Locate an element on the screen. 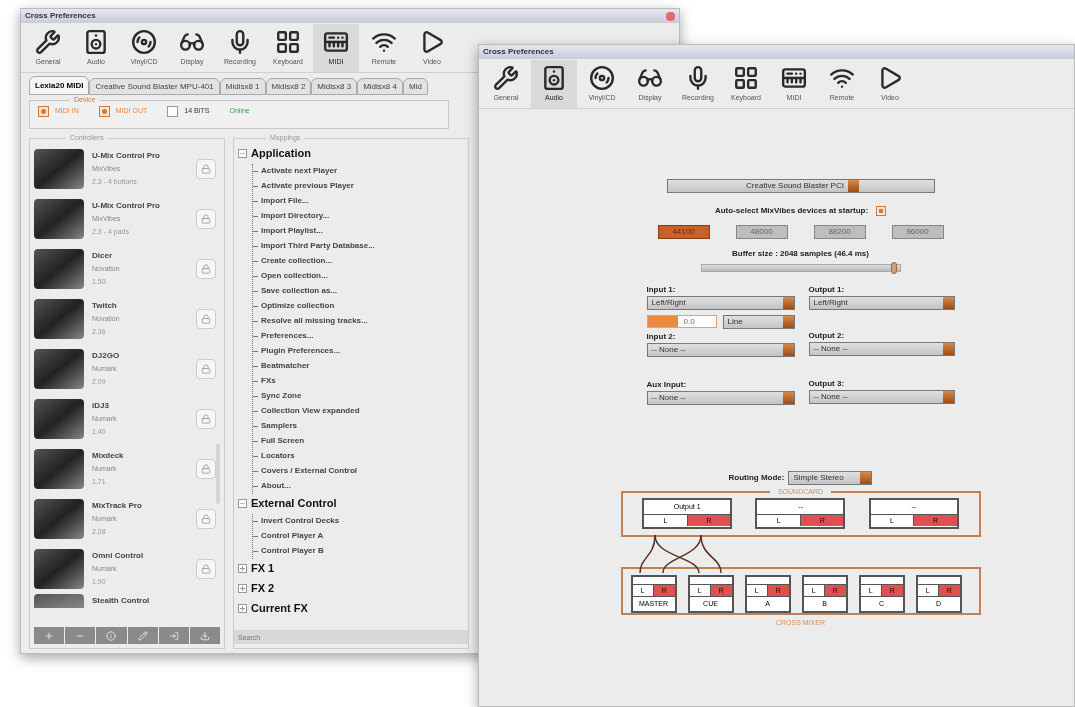  routing-mode-label: Routing Mode: is located at coordinates (756, 478).